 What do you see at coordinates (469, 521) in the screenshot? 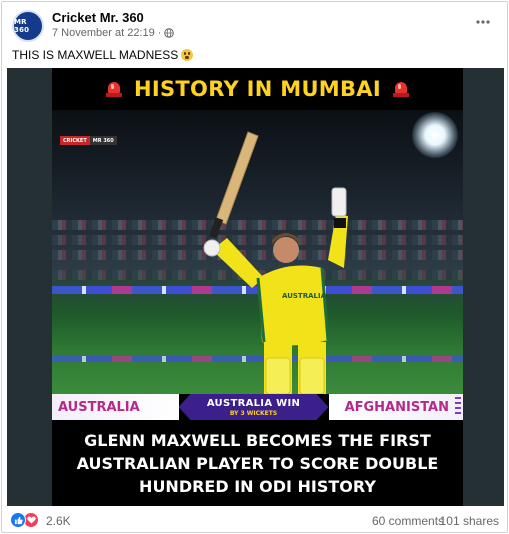
I see `shares-link: 101 shares` at bounding box center [469, 521].